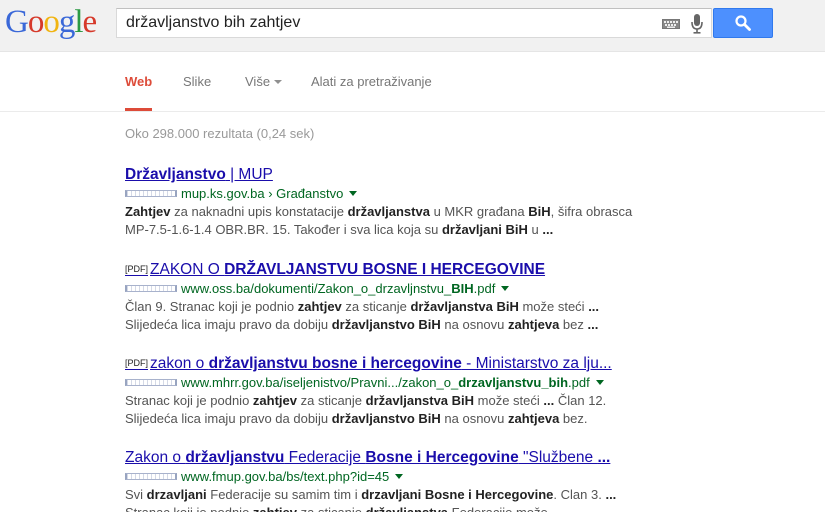  Describe the element at coordinates (671, 24) in the screenshot. I see `keyboard-icon` at that location.